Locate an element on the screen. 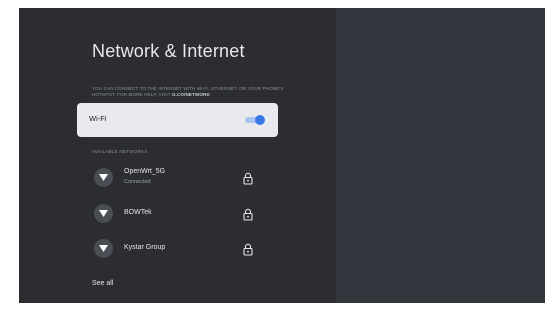 The height and width of the screenshot is (311, 545). wifi-toggle-row: Wi-Fi is located at coordinates (177, 120).